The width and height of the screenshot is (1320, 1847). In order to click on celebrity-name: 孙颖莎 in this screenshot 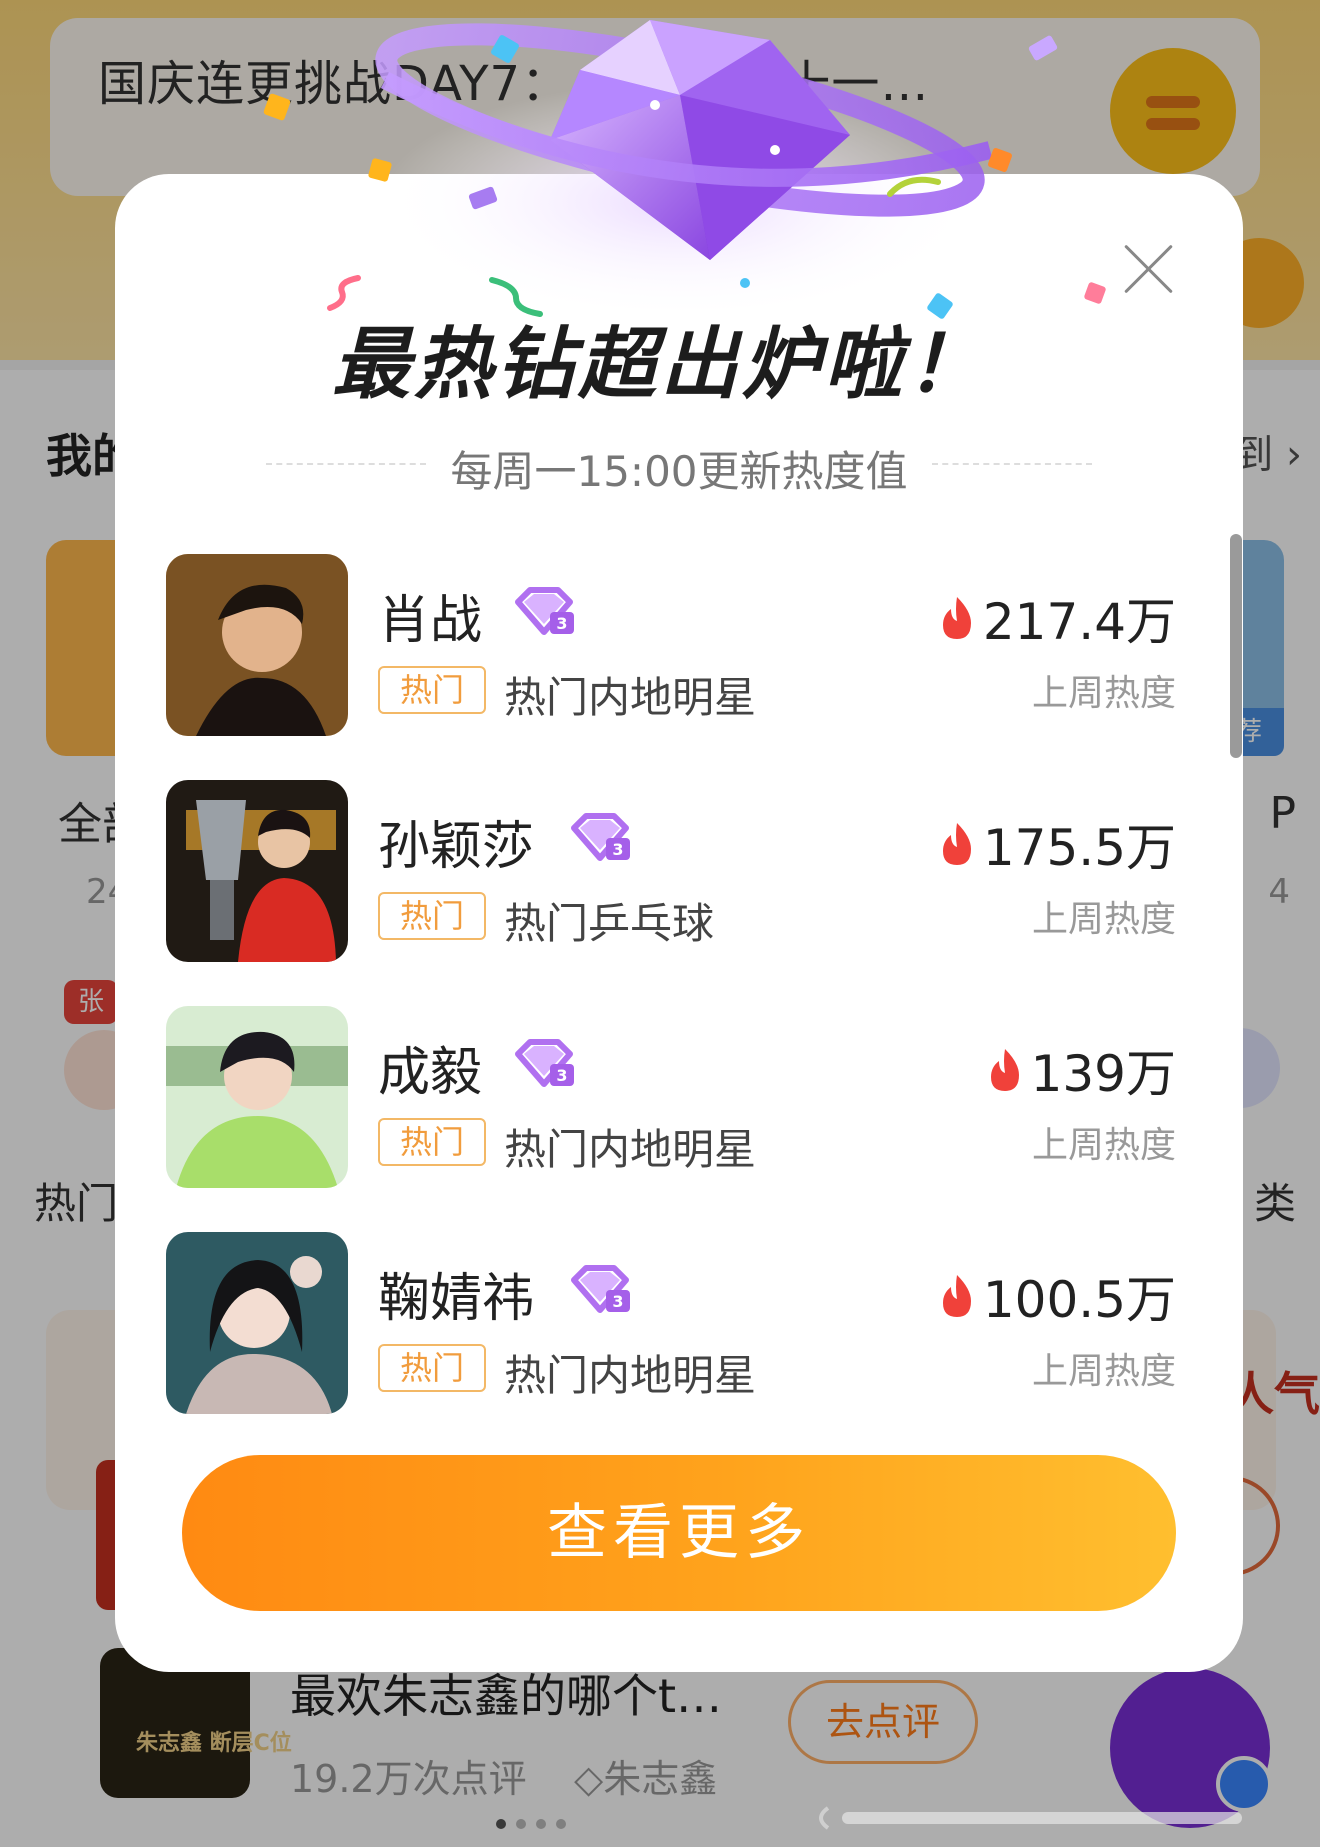, I will do `click(456, 847)`.